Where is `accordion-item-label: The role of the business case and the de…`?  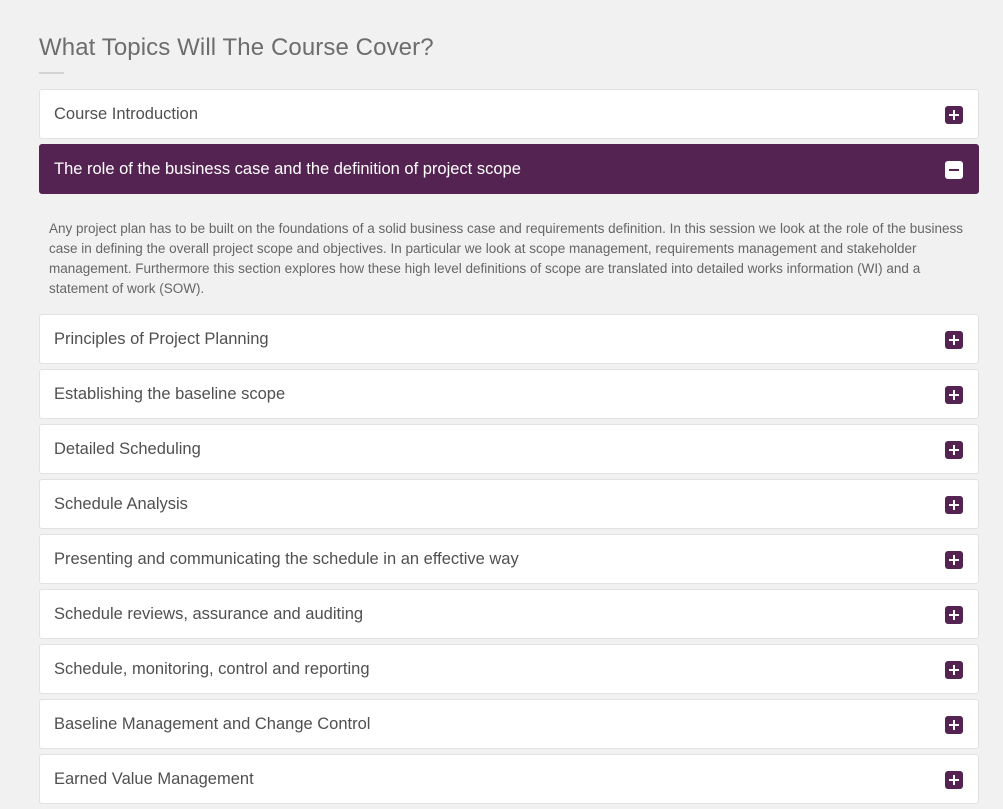
accordion-item-label: The role of the business case and the de… is located at coordinates (287, 169).